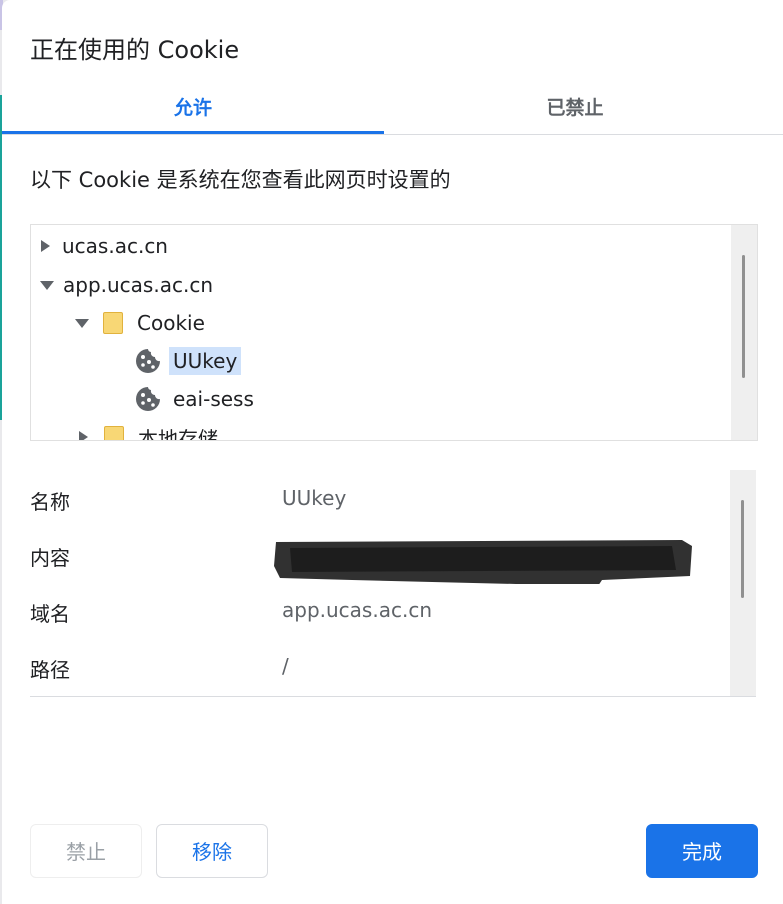 This screenshot has width=783, height=904. I want to click on tab-allowed: 允许, so click(193, 110).